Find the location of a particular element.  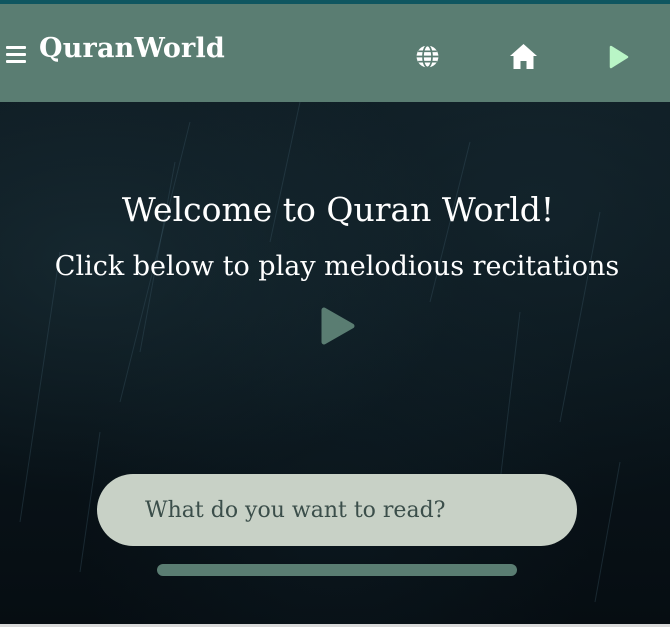

hamburger-menu-icon is located at coordinates (16, 54).